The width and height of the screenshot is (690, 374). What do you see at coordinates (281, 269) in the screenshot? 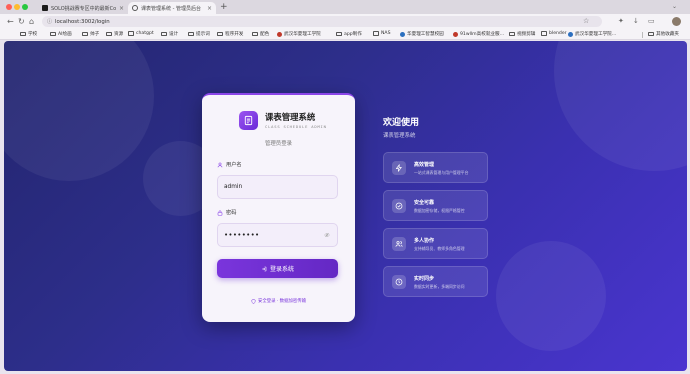
I see `login-button-label: 登录系统` at bounding box center [281, 269].